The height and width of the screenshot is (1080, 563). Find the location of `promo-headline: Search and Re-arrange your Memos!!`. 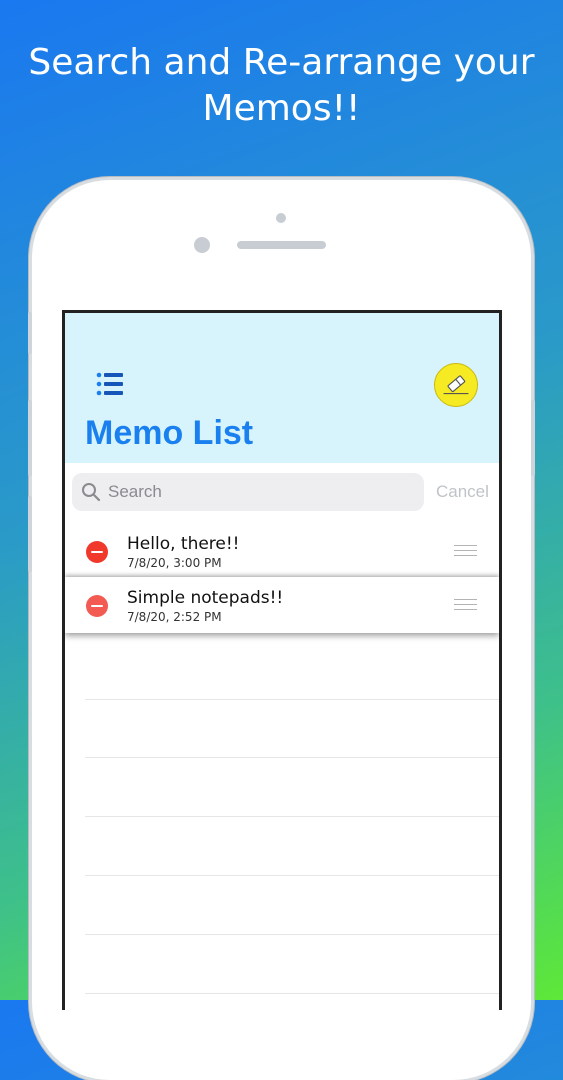

promo-headline: Search and Re-arrange your Memos!! is located at coordinates (281, 85).